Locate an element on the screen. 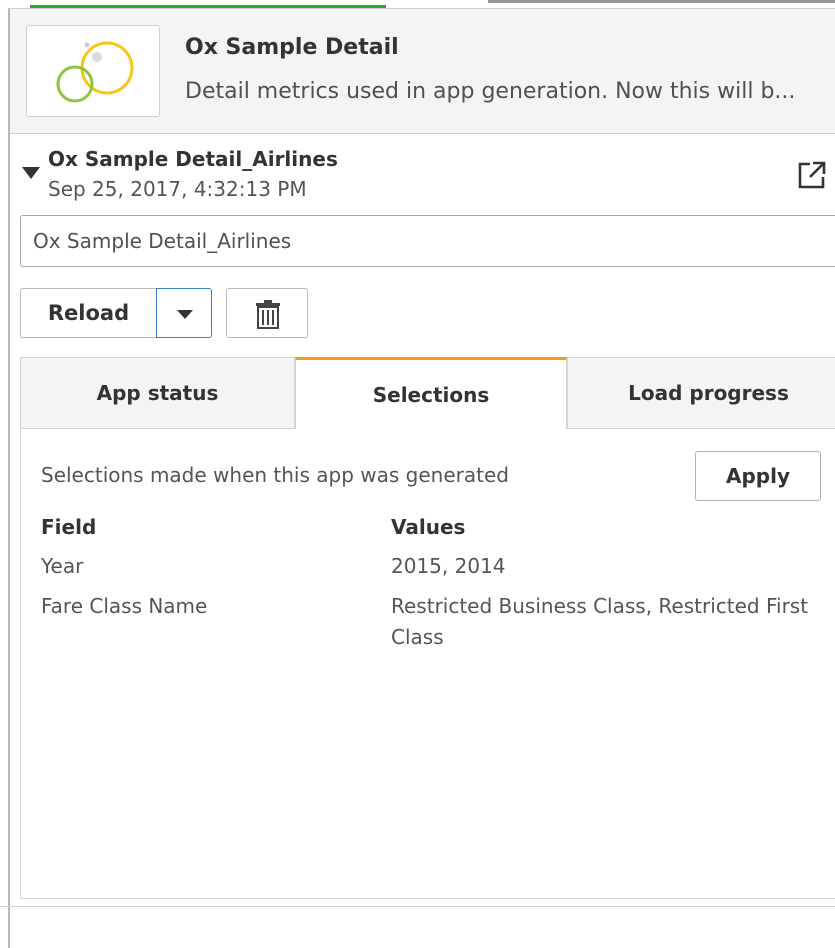  app-thumbnail is located at coordinates (93, 71).